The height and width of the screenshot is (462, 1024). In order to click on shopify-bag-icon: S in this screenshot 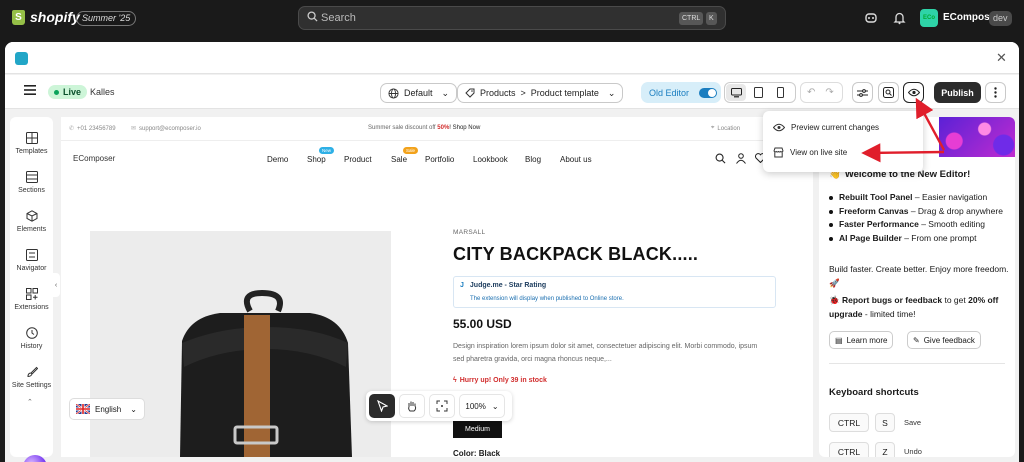, I will do `click(18, 17)`.